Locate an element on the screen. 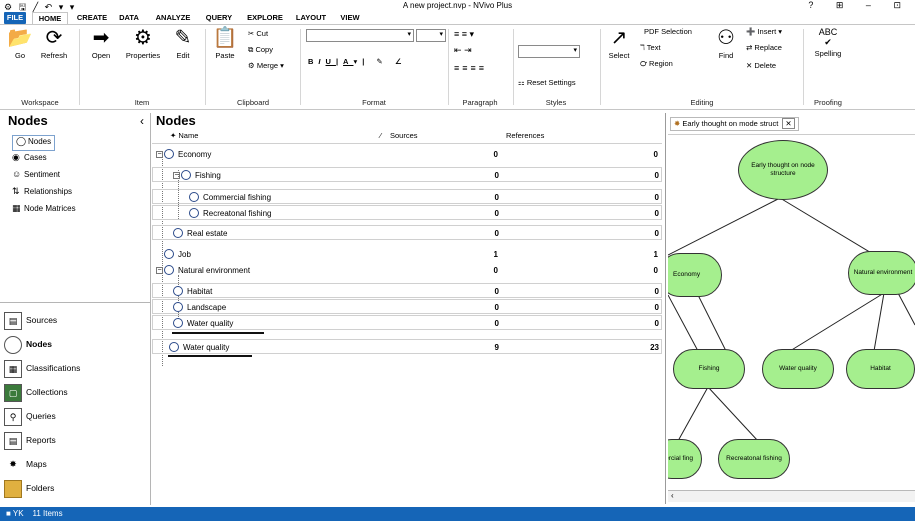  styles-combo is located at coordinates (549, 51).